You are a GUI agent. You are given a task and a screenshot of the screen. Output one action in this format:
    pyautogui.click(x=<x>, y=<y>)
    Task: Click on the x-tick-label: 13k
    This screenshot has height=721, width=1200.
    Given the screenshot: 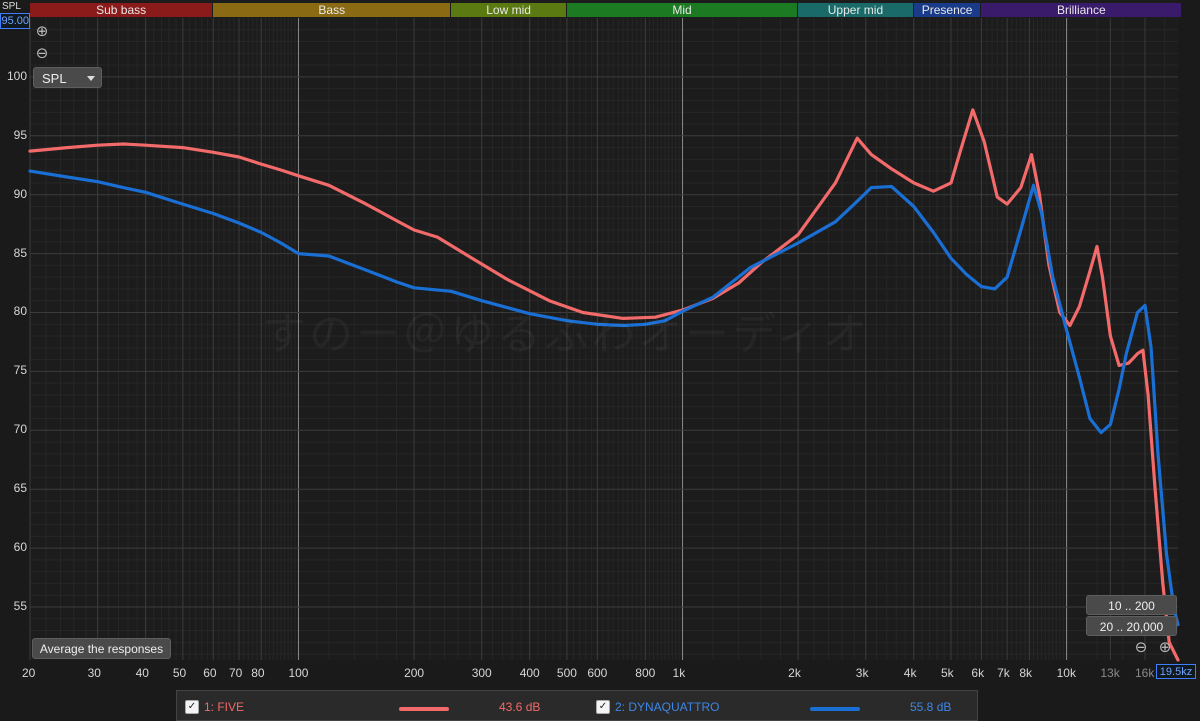 What is the action you would take?
    pyautogui.click(x=1110, y=673)
    